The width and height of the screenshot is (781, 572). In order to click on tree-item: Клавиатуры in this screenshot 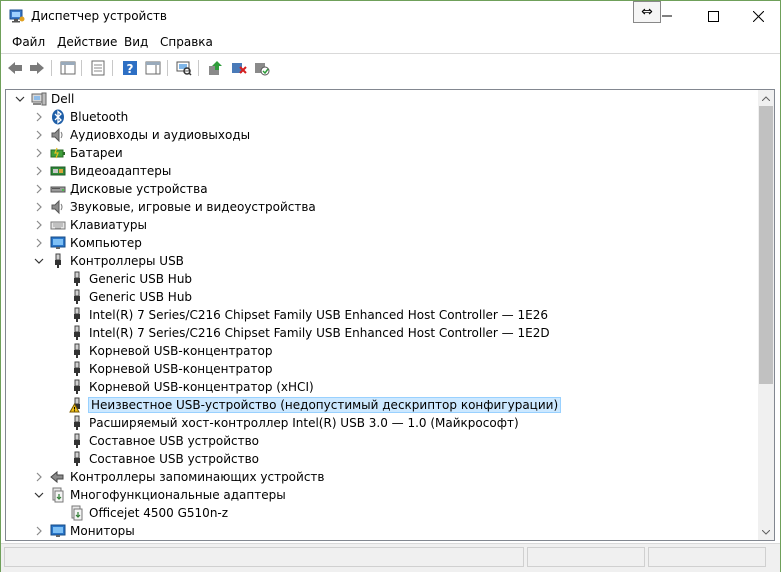, I will do `click(381, 225)`.